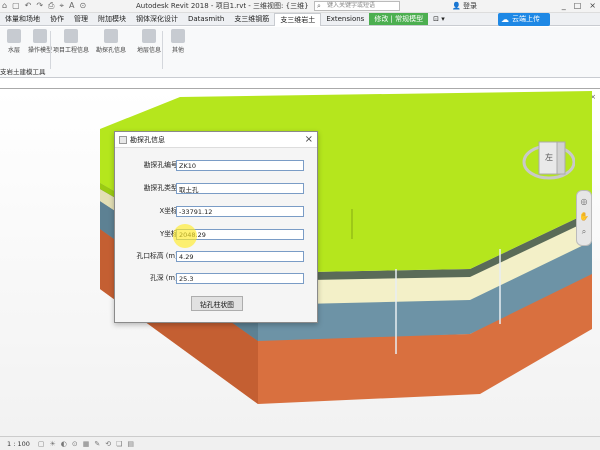  Describe the element at coordinates (592, 6) in the screenshot. I see `close-button: ×` at that location.